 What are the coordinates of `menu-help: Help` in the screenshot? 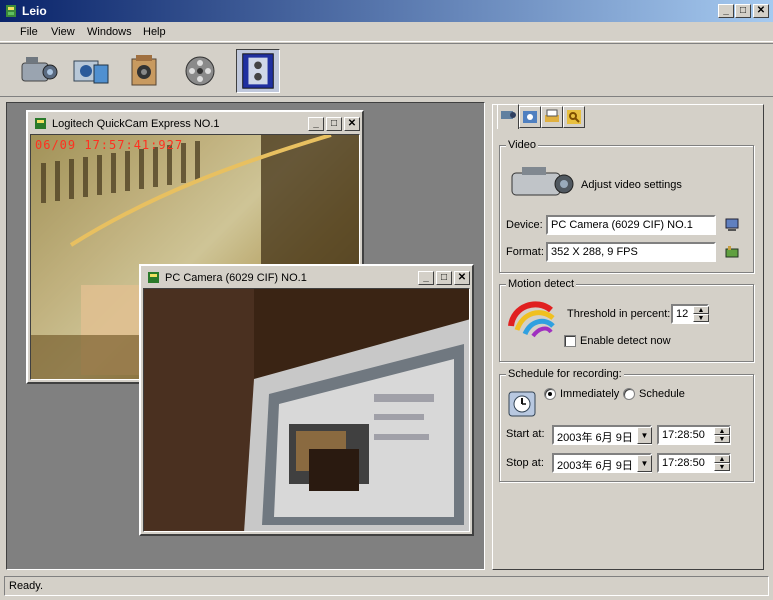 It's located at (154, 32).